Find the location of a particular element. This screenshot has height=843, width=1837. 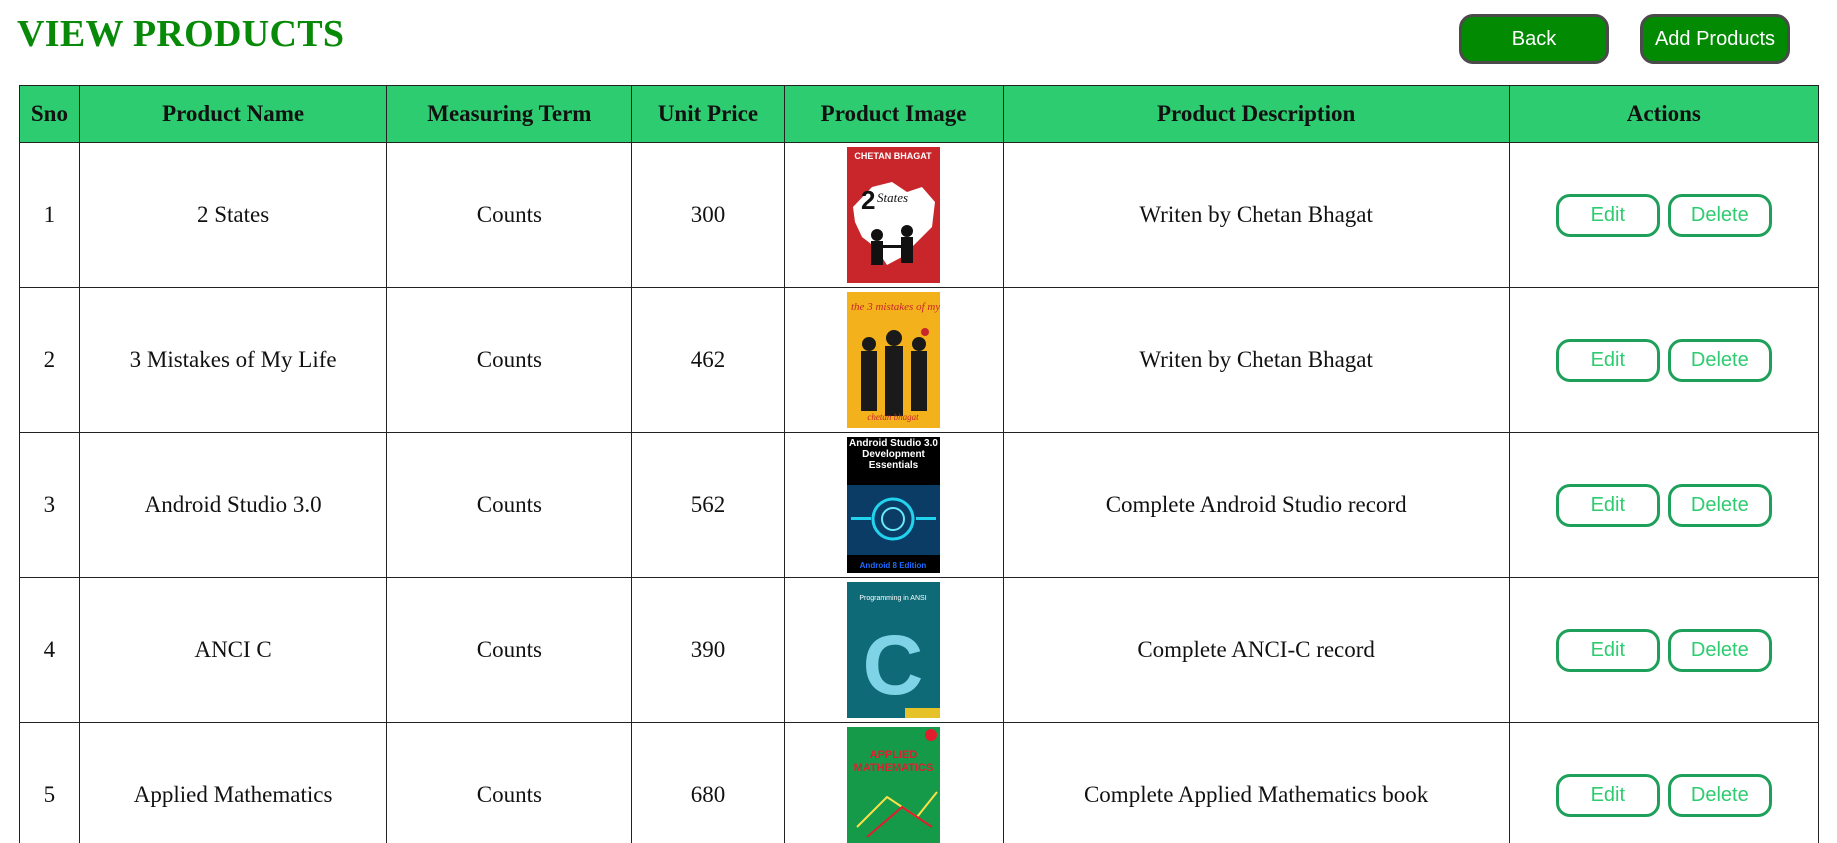

cell-sno: 1 is located at coordinates (49, 215).